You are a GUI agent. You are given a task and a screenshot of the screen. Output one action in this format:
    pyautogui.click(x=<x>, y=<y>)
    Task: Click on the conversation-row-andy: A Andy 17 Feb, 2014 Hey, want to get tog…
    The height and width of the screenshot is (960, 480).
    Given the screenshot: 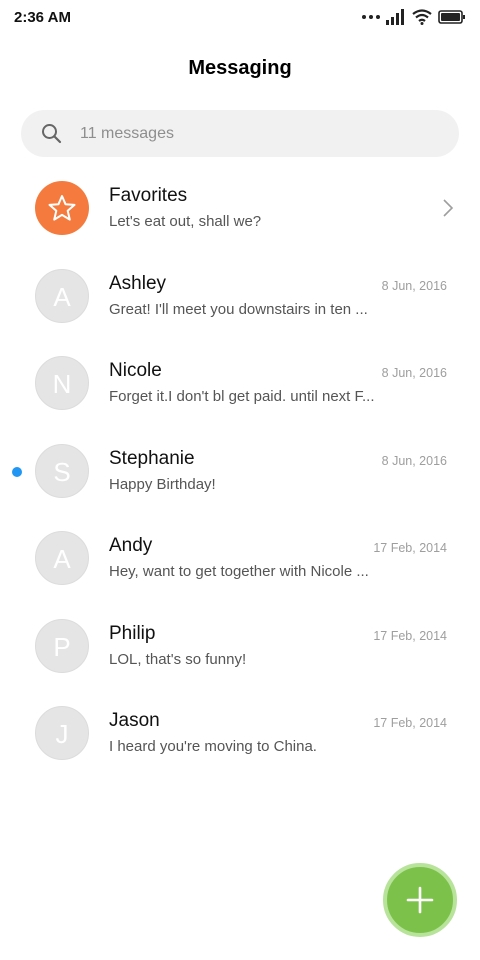 What is the action you would take?
    pyautogui.click(x=240, y=560)
    